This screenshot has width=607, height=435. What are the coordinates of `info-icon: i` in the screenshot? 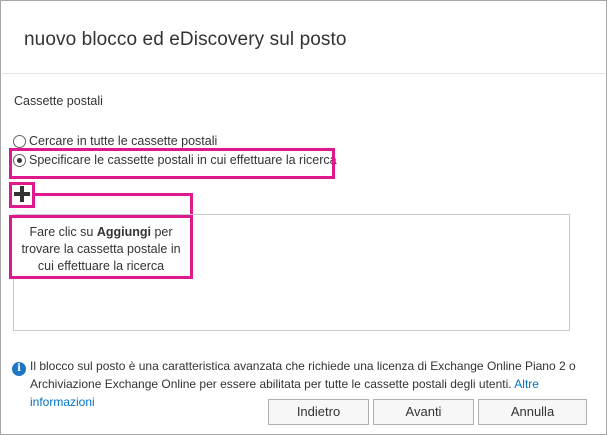 It's located at (19, 369).